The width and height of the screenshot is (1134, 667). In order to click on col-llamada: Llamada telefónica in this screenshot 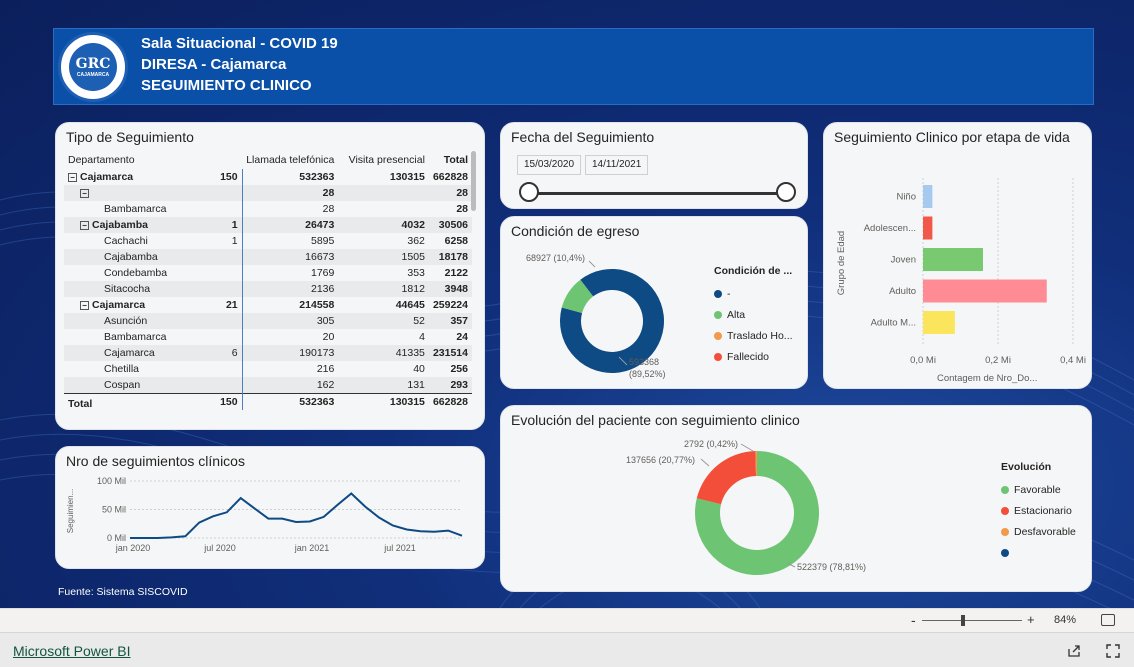, I will do `click(290, 160)`.